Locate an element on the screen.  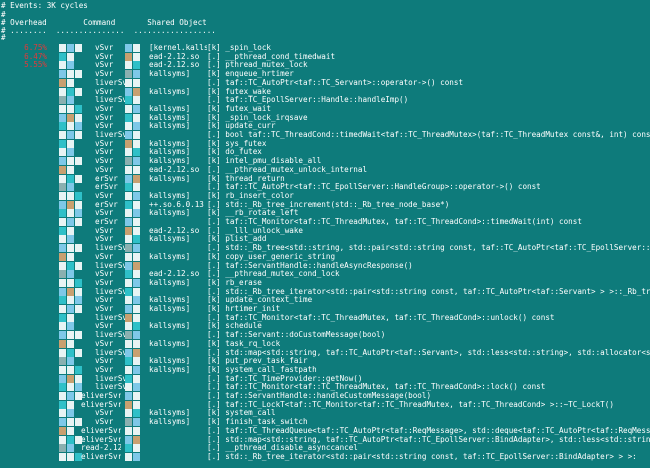
redaction-blocks is located at coordinates (137, 457).